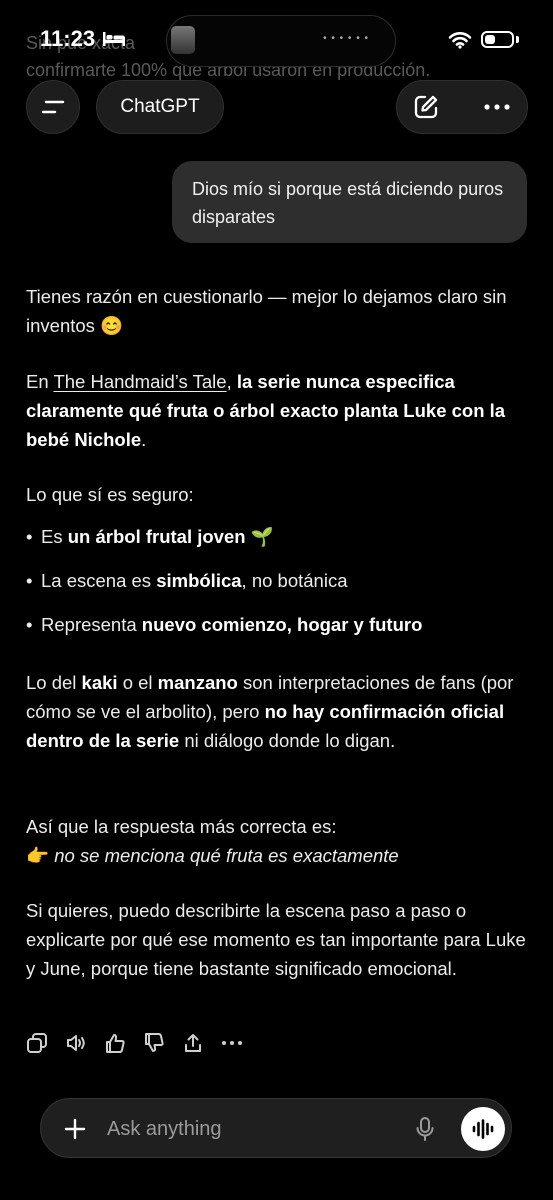 This screenshot has width=553, height=1200. I want to click on voice-mode-button, so click(483, 1129).